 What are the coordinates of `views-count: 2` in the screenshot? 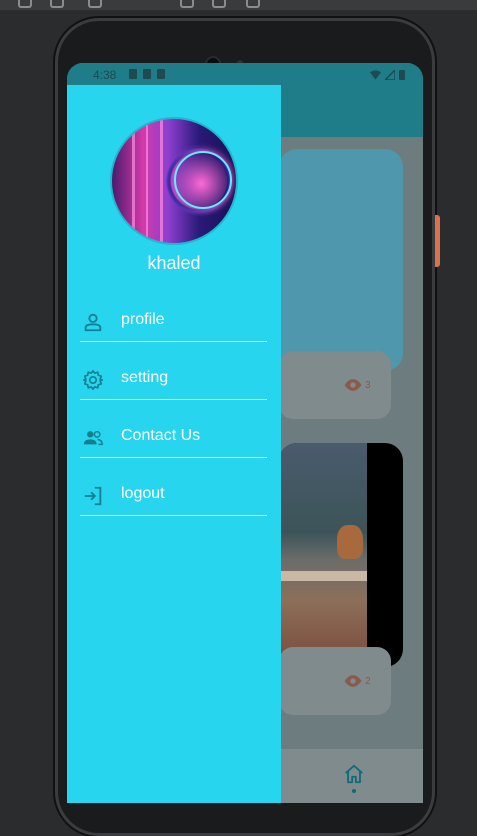 It's located at (357, 681).